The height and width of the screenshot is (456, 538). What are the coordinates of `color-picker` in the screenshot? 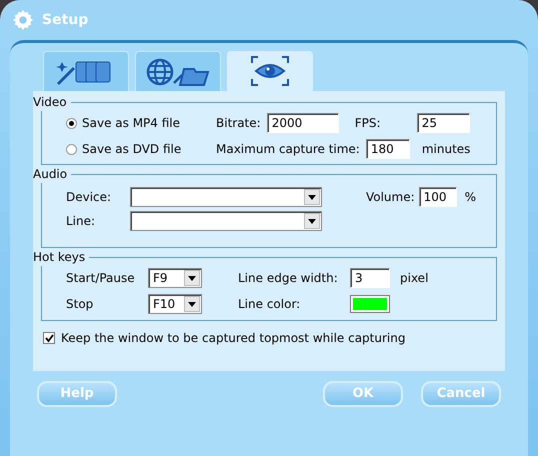 It's located at (370, 304).